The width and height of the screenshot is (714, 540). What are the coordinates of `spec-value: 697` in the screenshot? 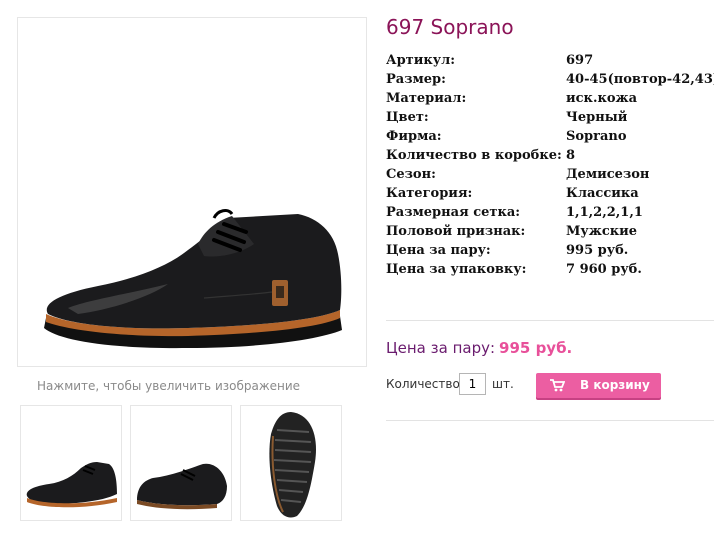 It's located at (580, 60).